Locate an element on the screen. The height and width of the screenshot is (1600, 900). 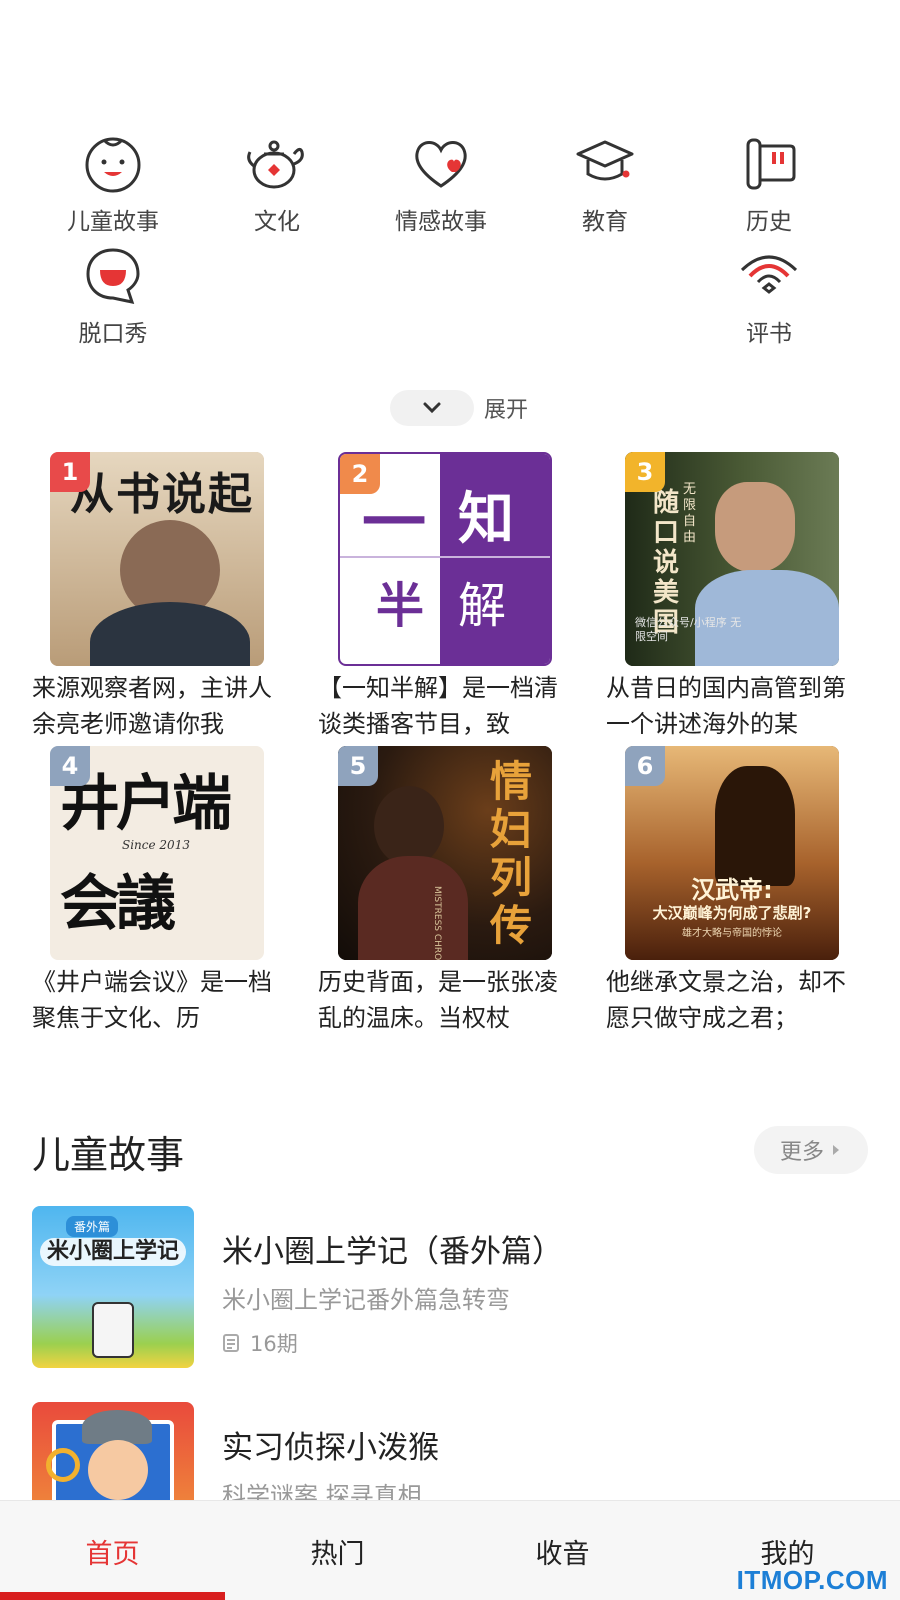
rank-badge: 3 is located at coordinates (645, 472).